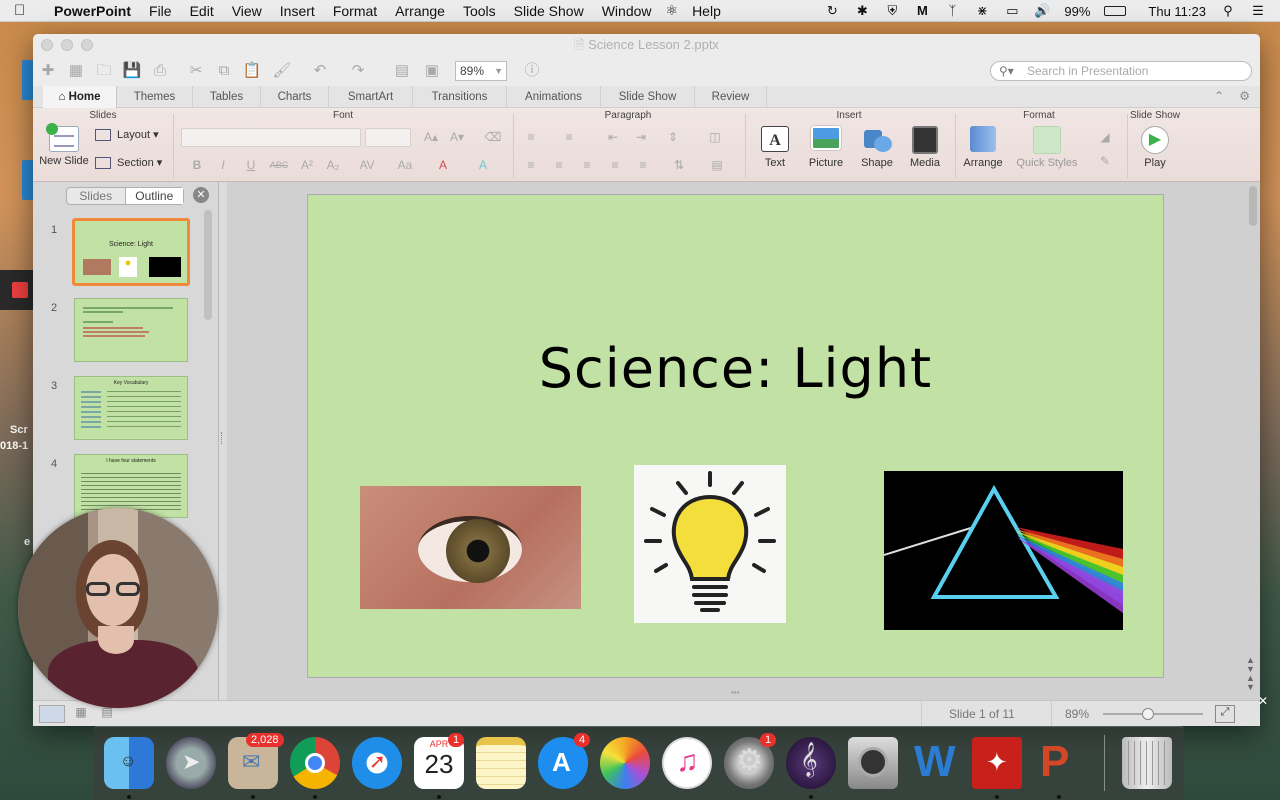 This screenshot has height=800, width=1280. I want to click on dock-app-store: A4, so click(564, 761).